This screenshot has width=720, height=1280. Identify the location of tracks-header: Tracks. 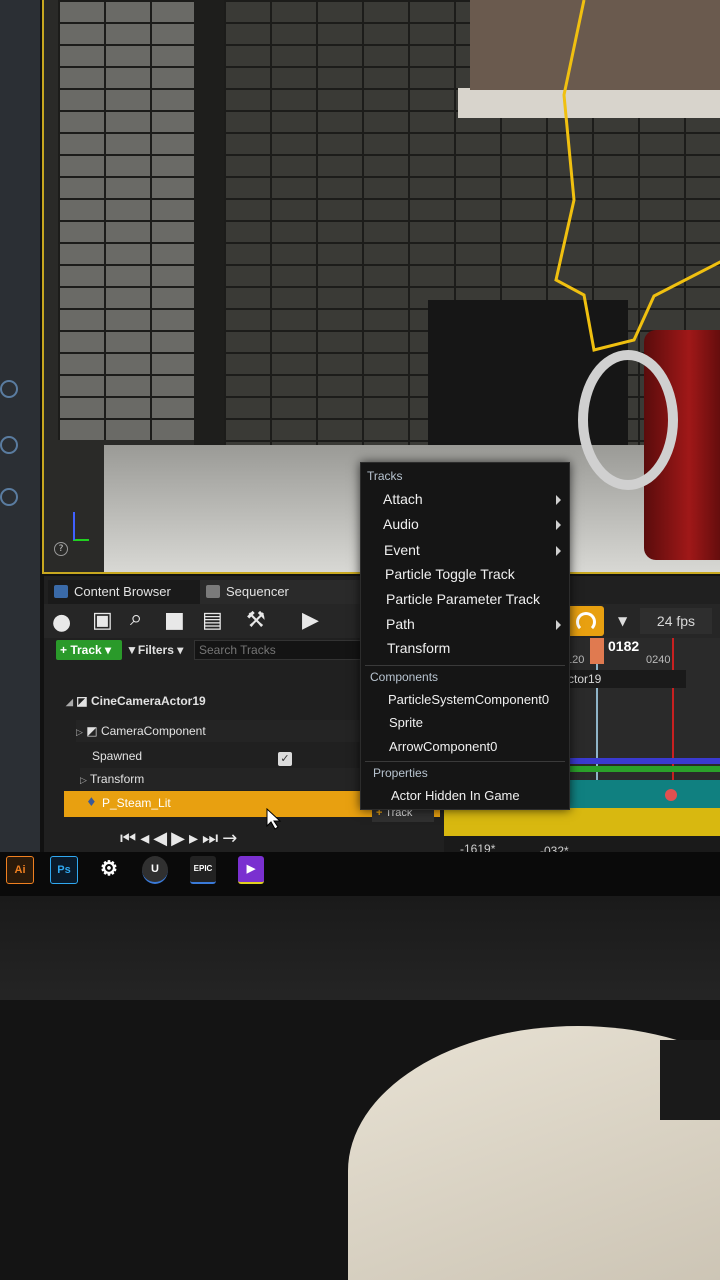
(385, 476).